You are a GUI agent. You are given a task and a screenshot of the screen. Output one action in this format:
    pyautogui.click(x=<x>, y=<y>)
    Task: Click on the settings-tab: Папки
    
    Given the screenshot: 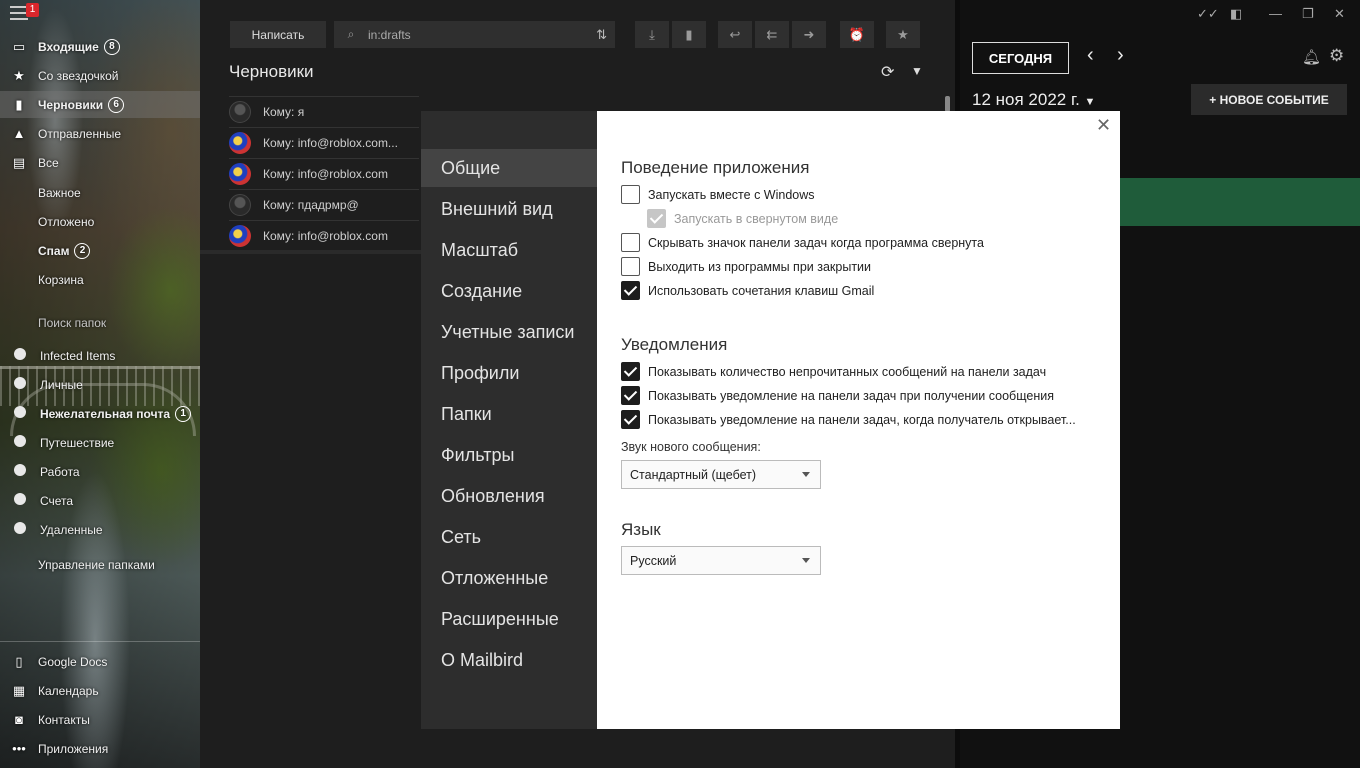 What is the action you would take?
    pyautogui.click(x=509, y=414)
    